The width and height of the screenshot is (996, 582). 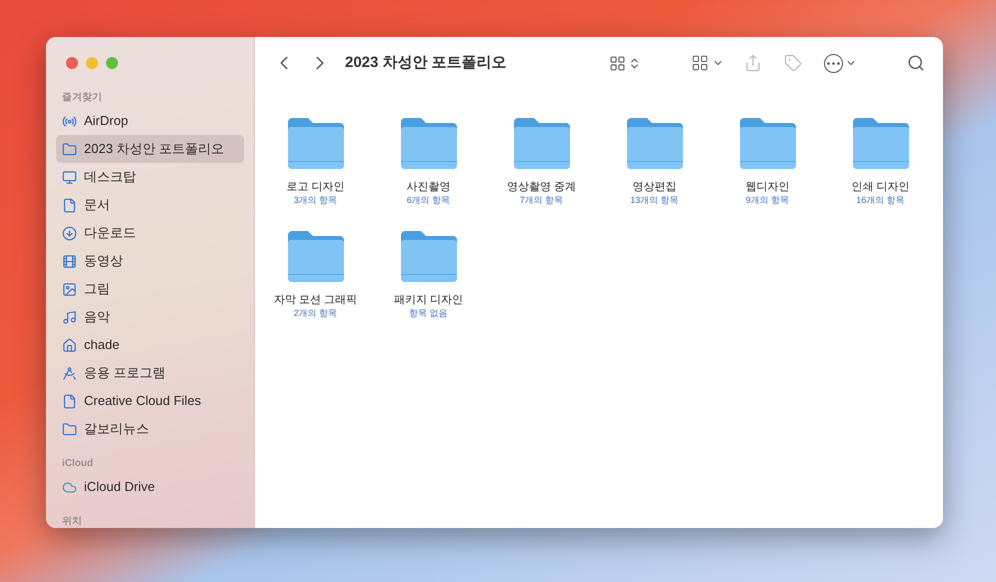 I want to click on sidebar-item: 갈보리뉴스, so click(x=150, y=429).